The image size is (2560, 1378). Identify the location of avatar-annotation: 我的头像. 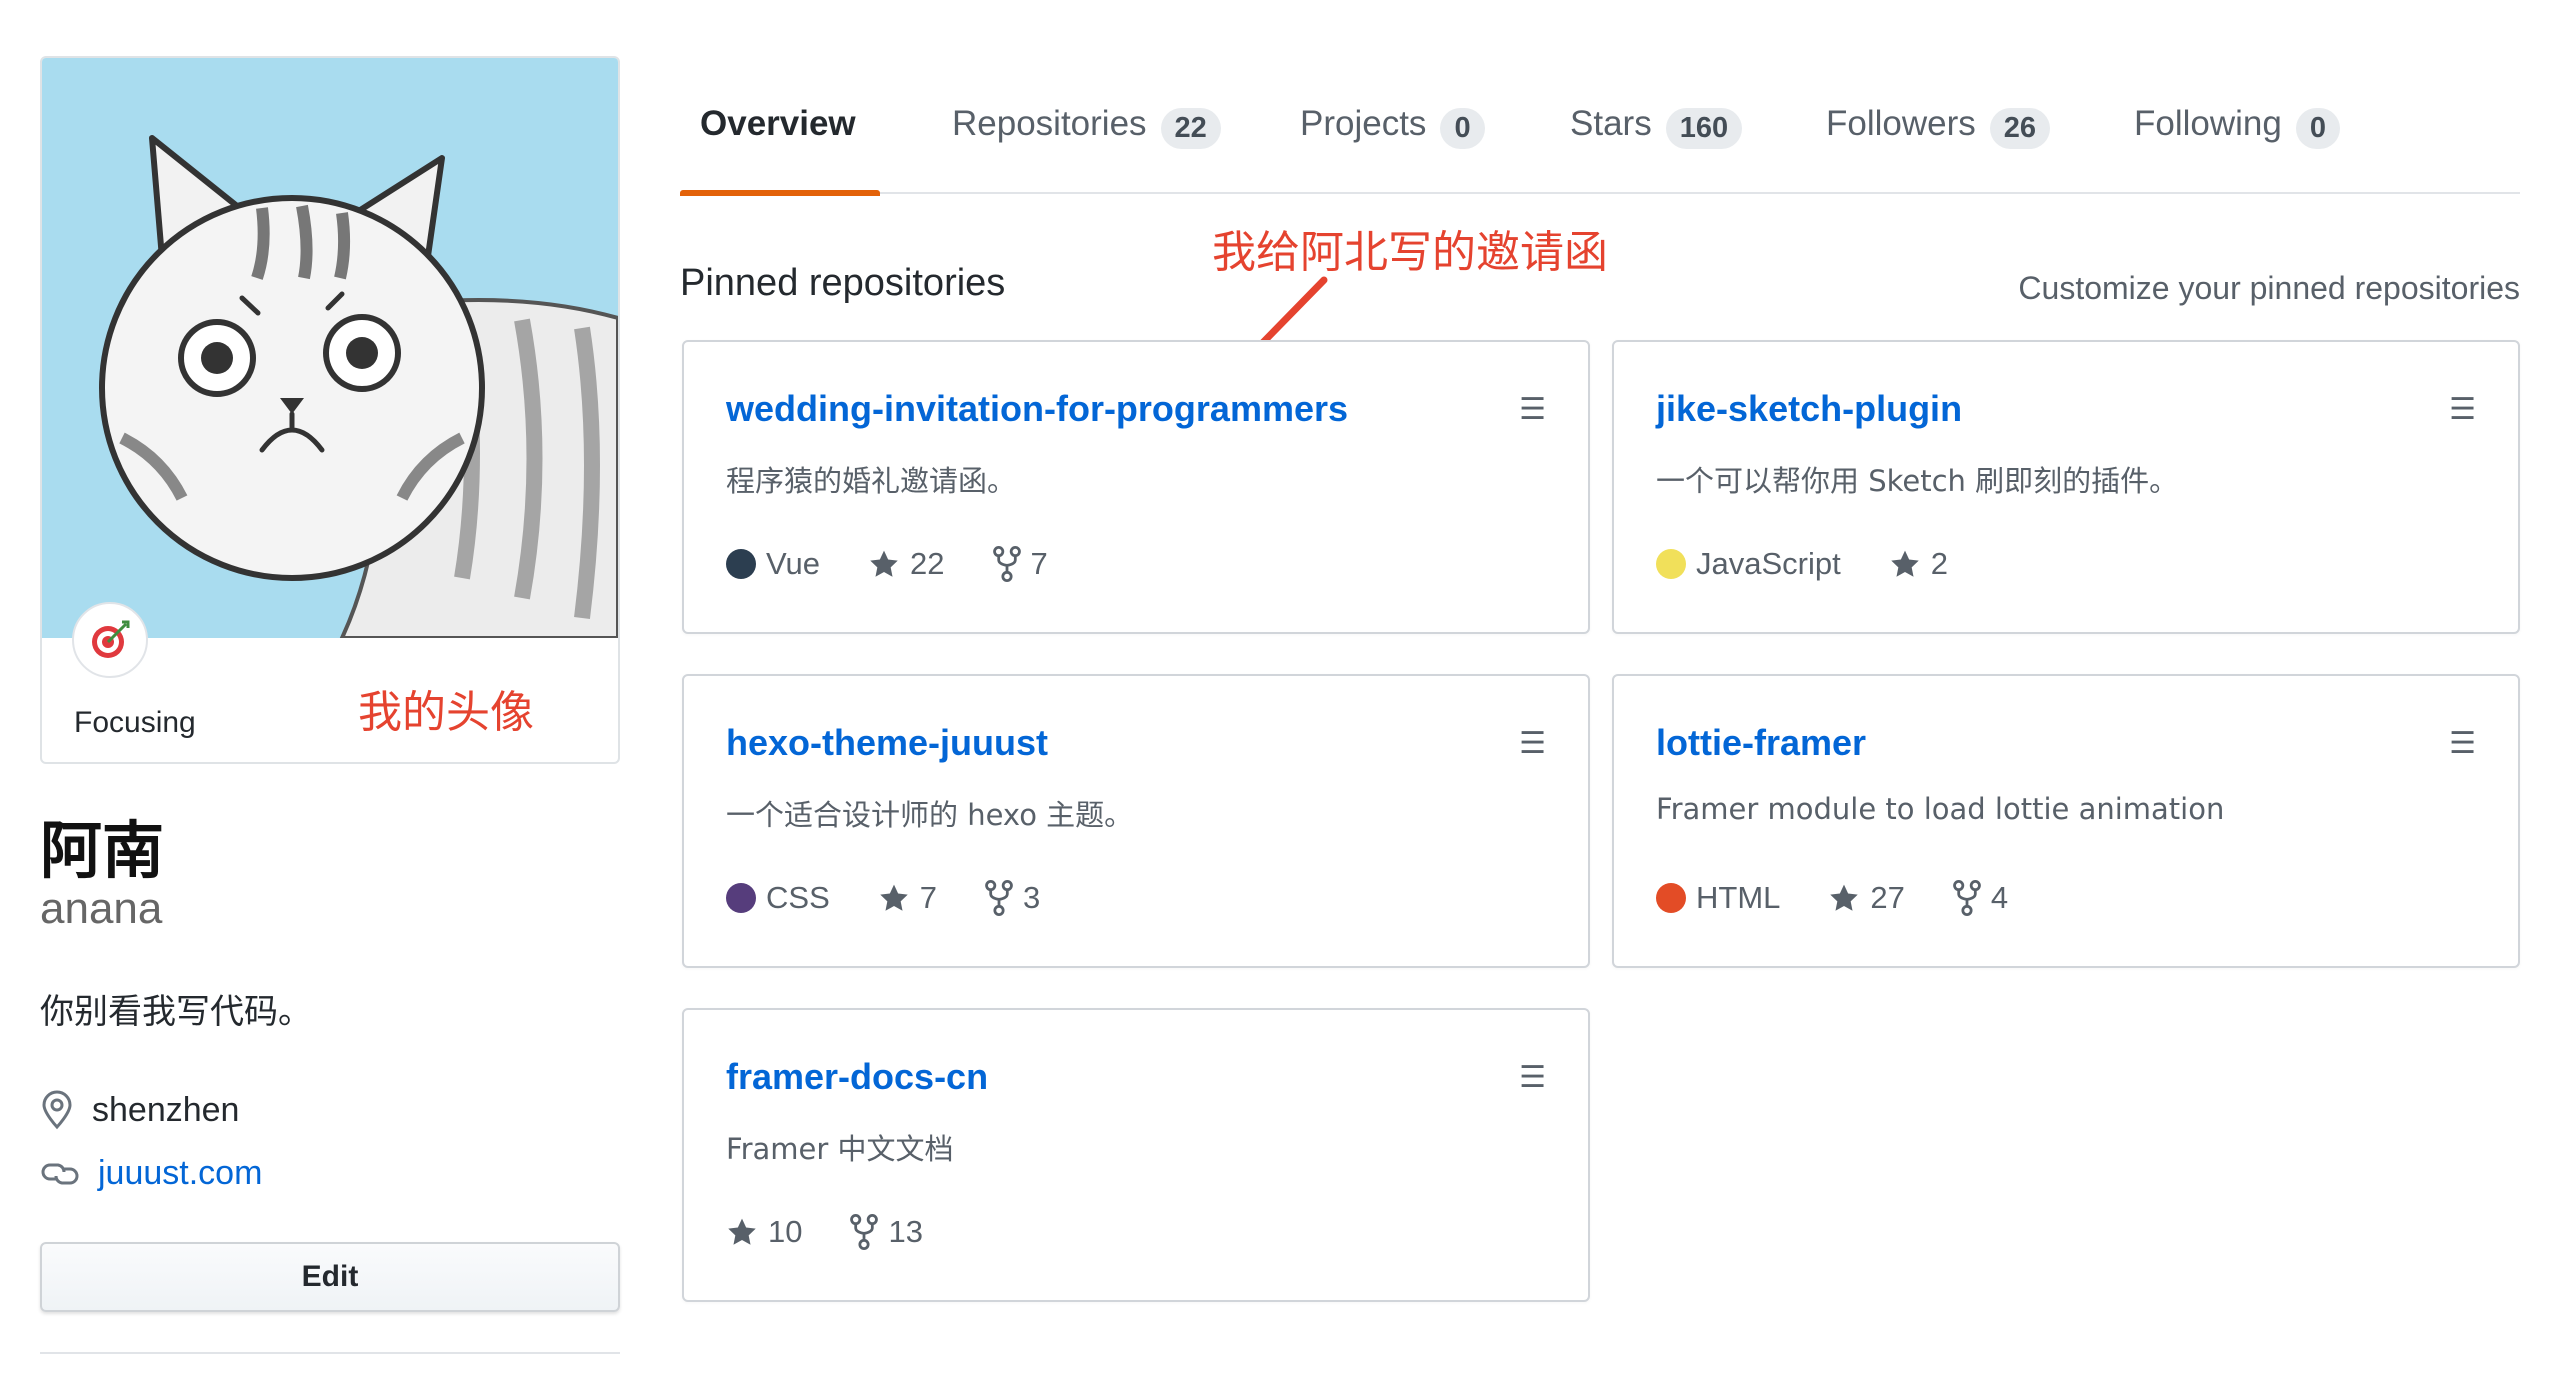
(446, 712).